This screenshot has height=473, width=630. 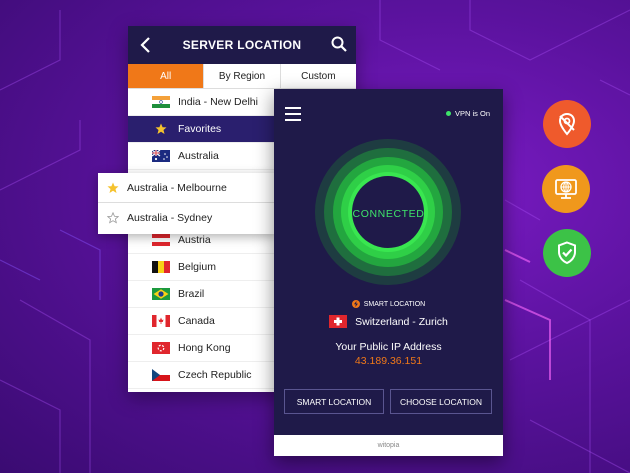 I want to click on server-item-label: Canada, so click(x=196, y=321).